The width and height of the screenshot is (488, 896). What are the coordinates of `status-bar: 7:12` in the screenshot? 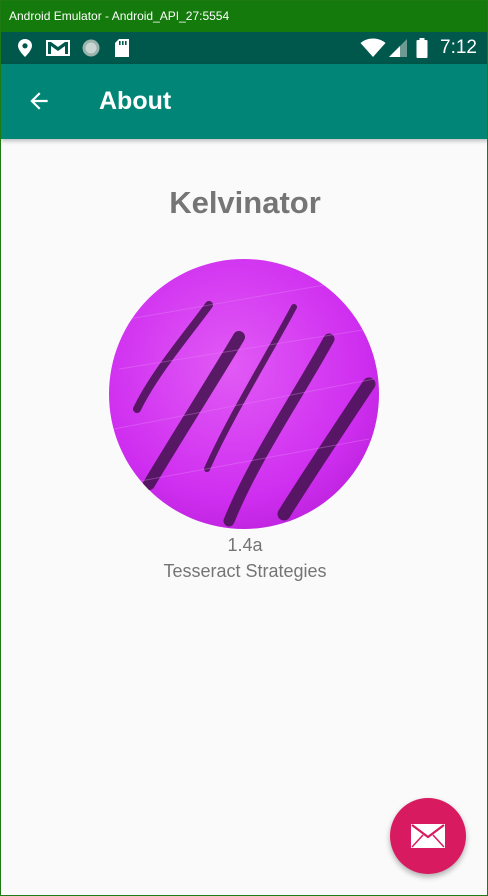 It's located at (244, 48).